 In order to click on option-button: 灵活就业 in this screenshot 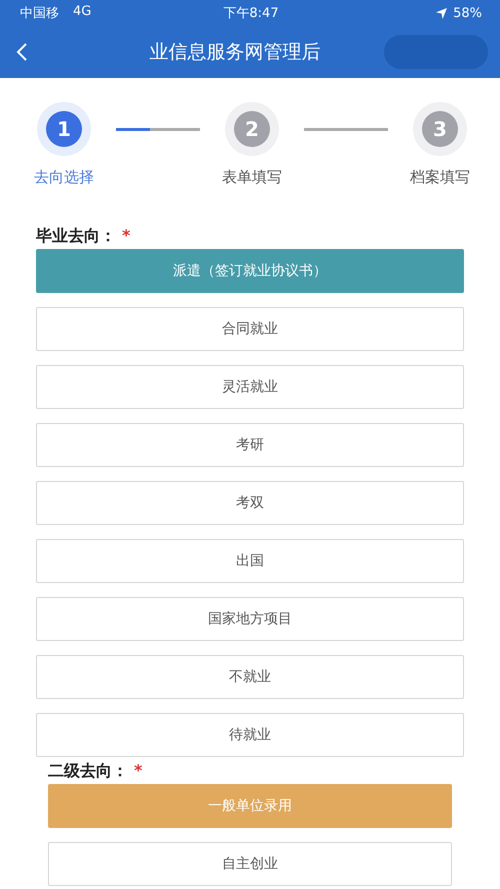, I will do `click(250, 387)`.